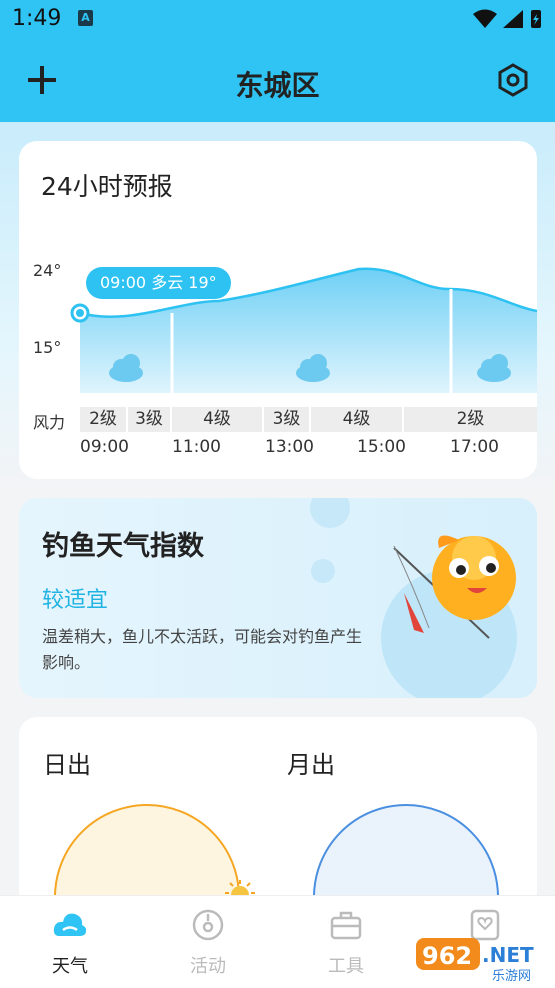  Describe the element at coordinates (485, 18) in the screenshot. I see `wifi-icon` at that location.